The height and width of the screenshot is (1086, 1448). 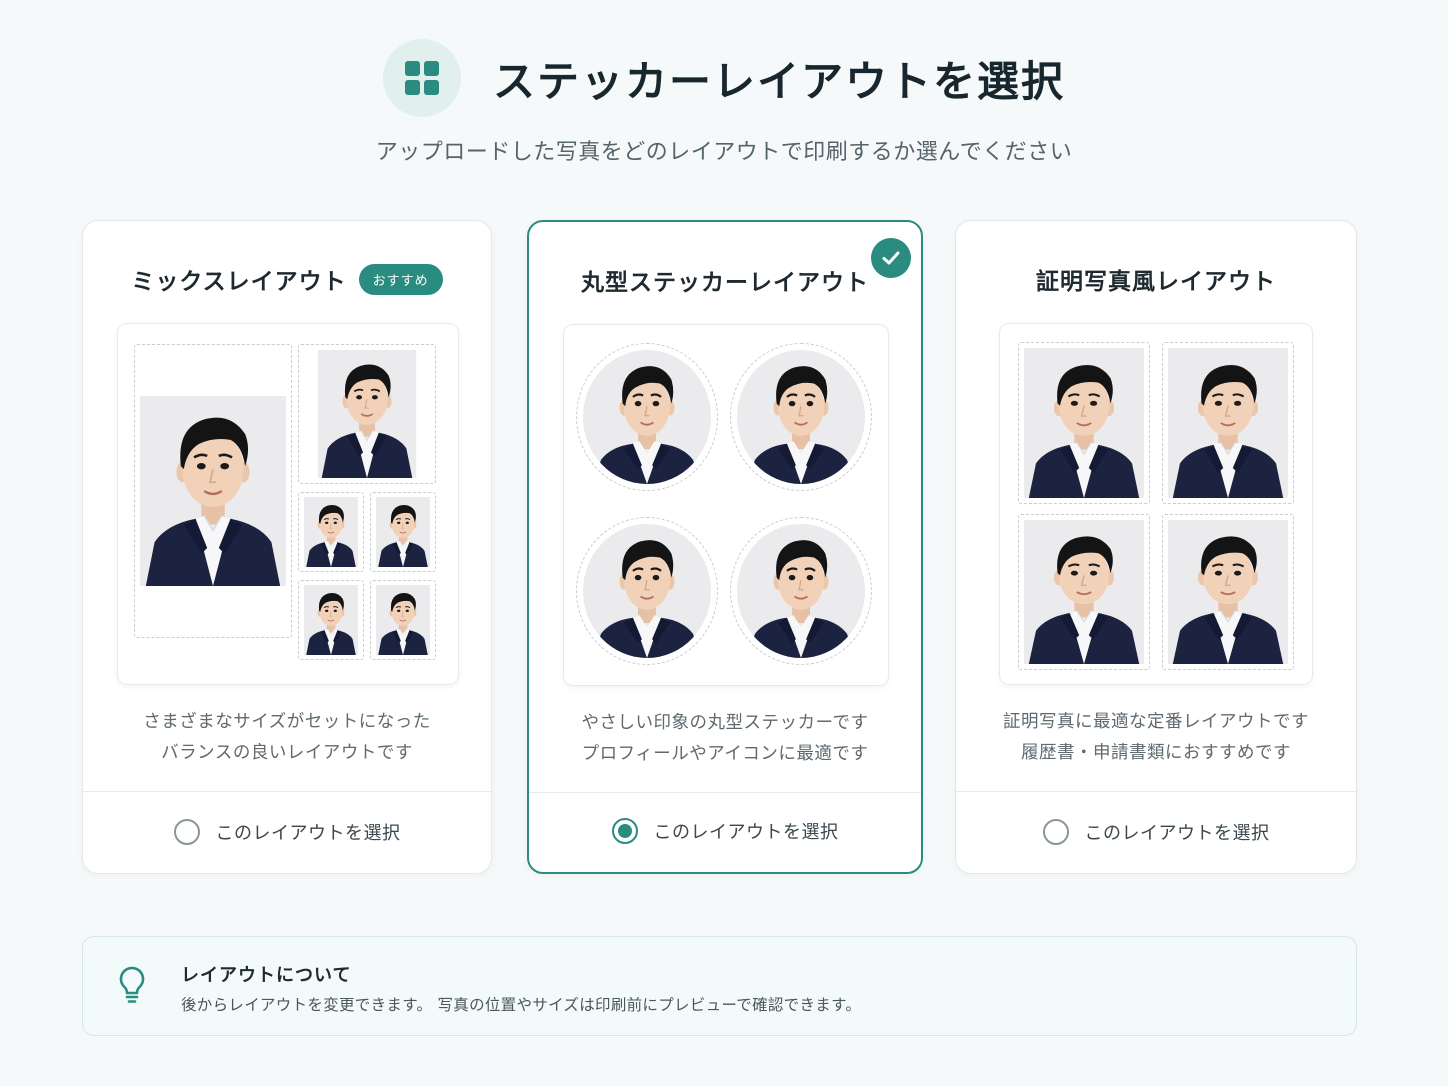 What do you see at coordinates (725, 754) in the screenshot?
I see `description-line: プロフィールやアイコンに最適です` at bounding box center [725, 754].